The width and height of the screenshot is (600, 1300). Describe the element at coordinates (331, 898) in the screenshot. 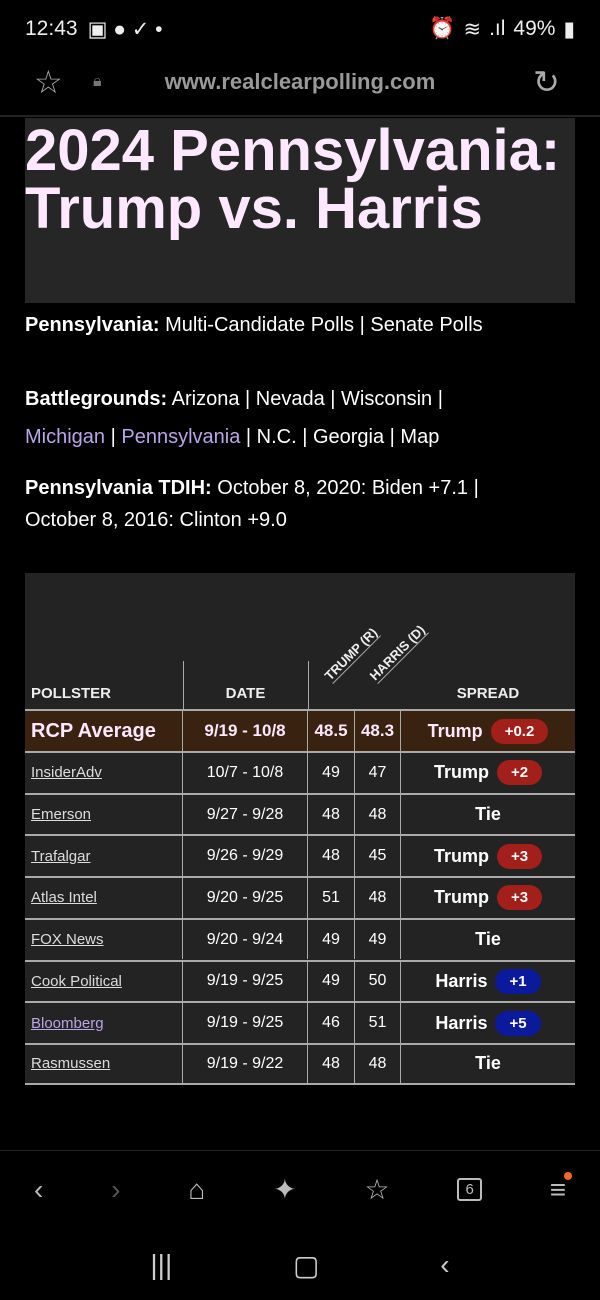

I see `trump-value: 51` at that location.